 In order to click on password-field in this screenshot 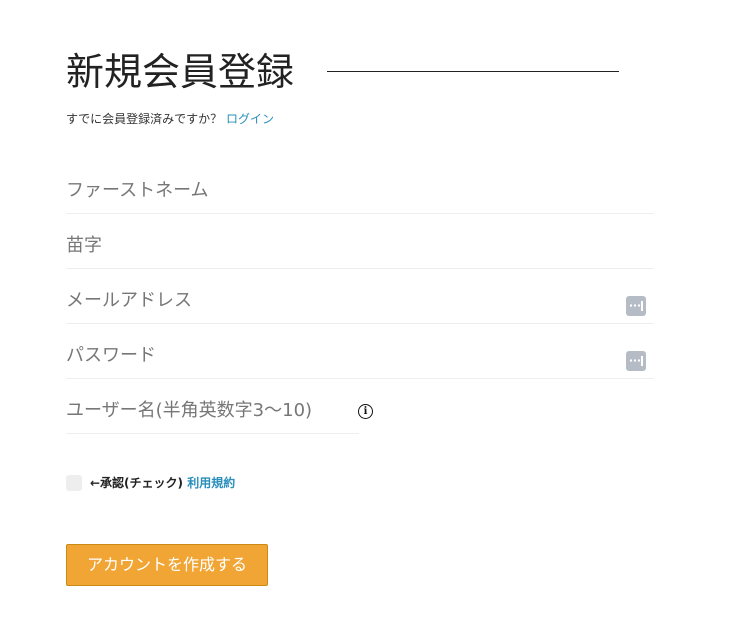, I will do `click(360, 355)`.